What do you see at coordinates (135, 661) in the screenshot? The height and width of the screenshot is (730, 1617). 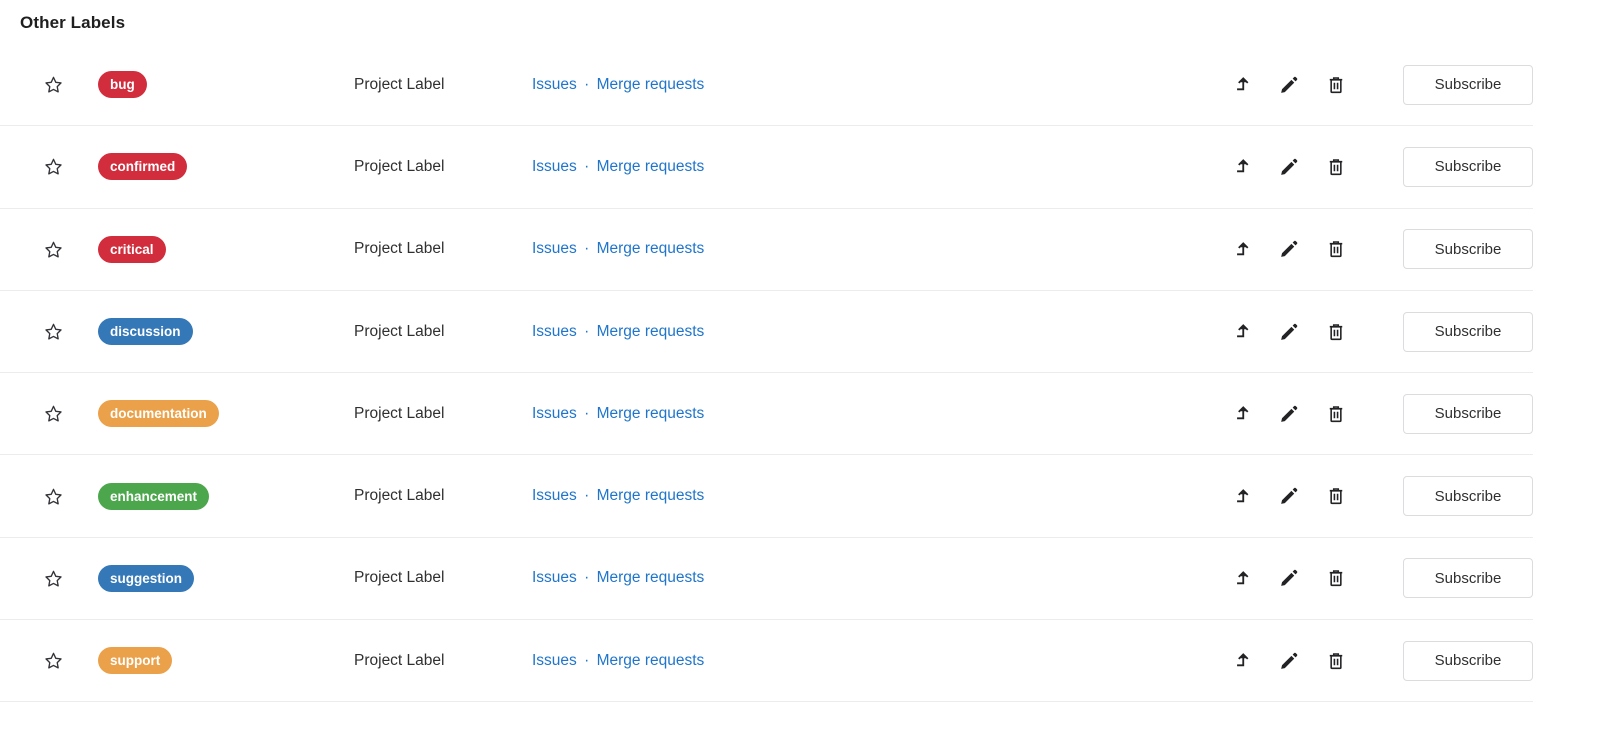 I see `label-badge: support` at bounding box center [135, 661].